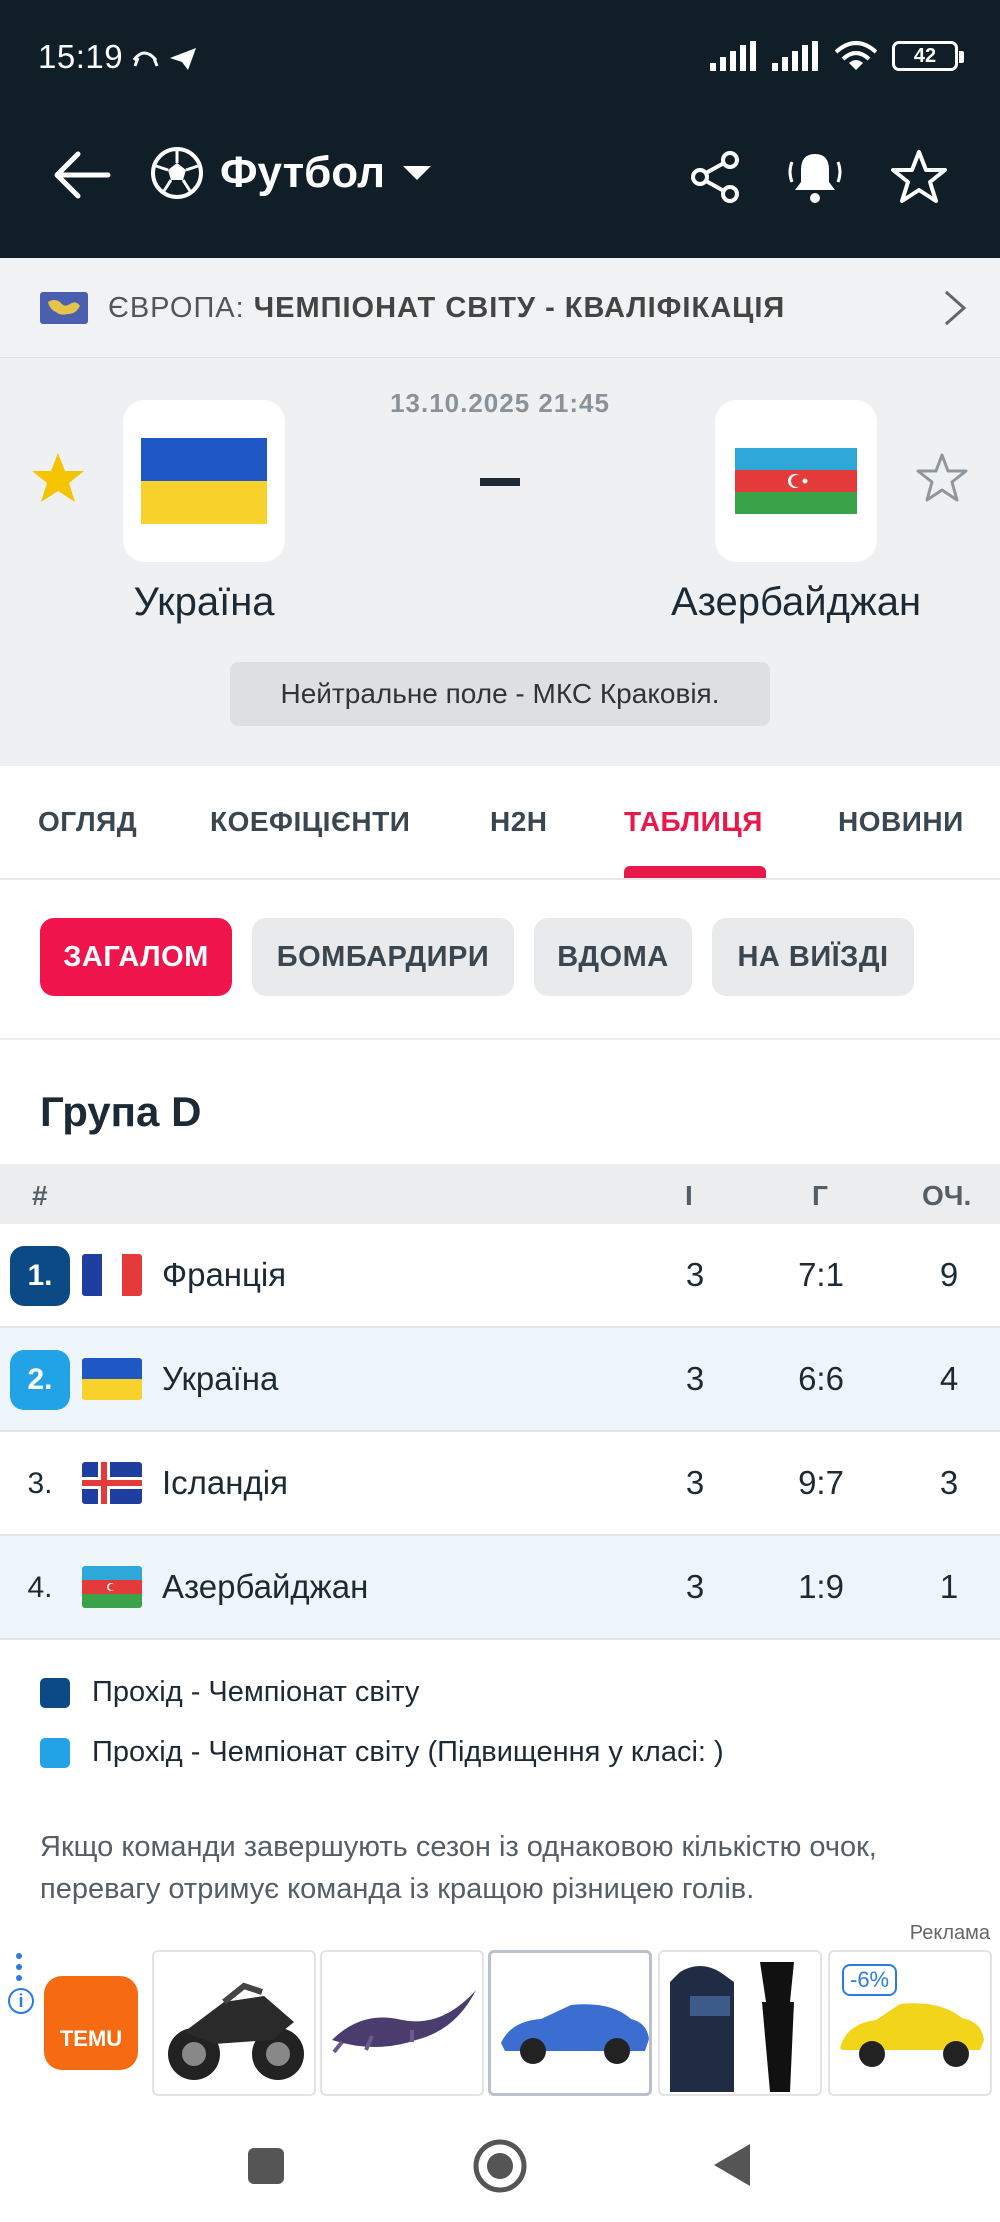 The image size is (1000, 2222). I want to click on competition-title: ЄВРОПА: ЧЕМПІОНАТ СВІТУ - КВАЛІФІКАЦІЯ, so click(447, 308).